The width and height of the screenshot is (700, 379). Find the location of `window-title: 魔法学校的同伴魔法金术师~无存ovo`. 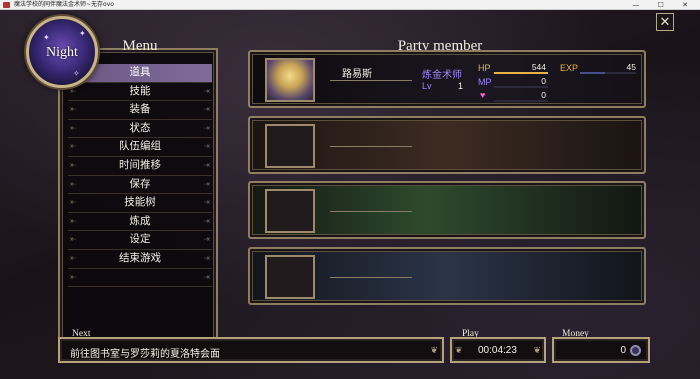

window-title: 魔法学校的同伴魔法金术师~无存ovo is located at coordinates (64, 4).